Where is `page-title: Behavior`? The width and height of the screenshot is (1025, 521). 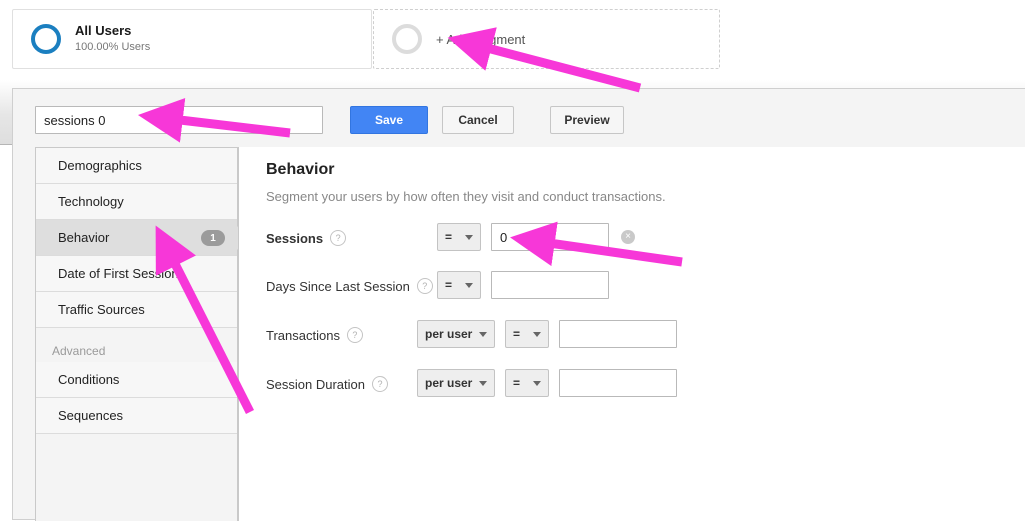
page-title: Behavior is located at coordinates (300, 169).